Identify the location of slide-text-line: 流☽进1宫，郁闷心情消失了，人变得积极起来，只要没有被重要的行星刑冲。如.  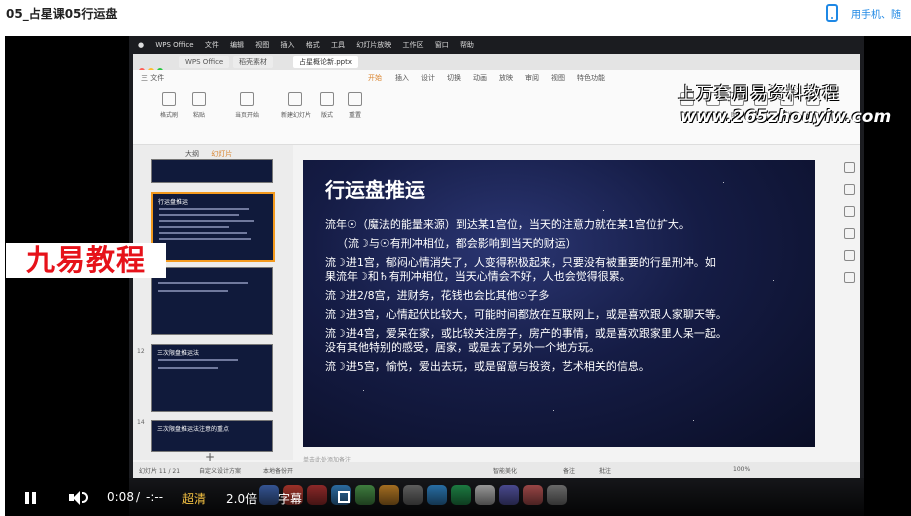
(520, 262).